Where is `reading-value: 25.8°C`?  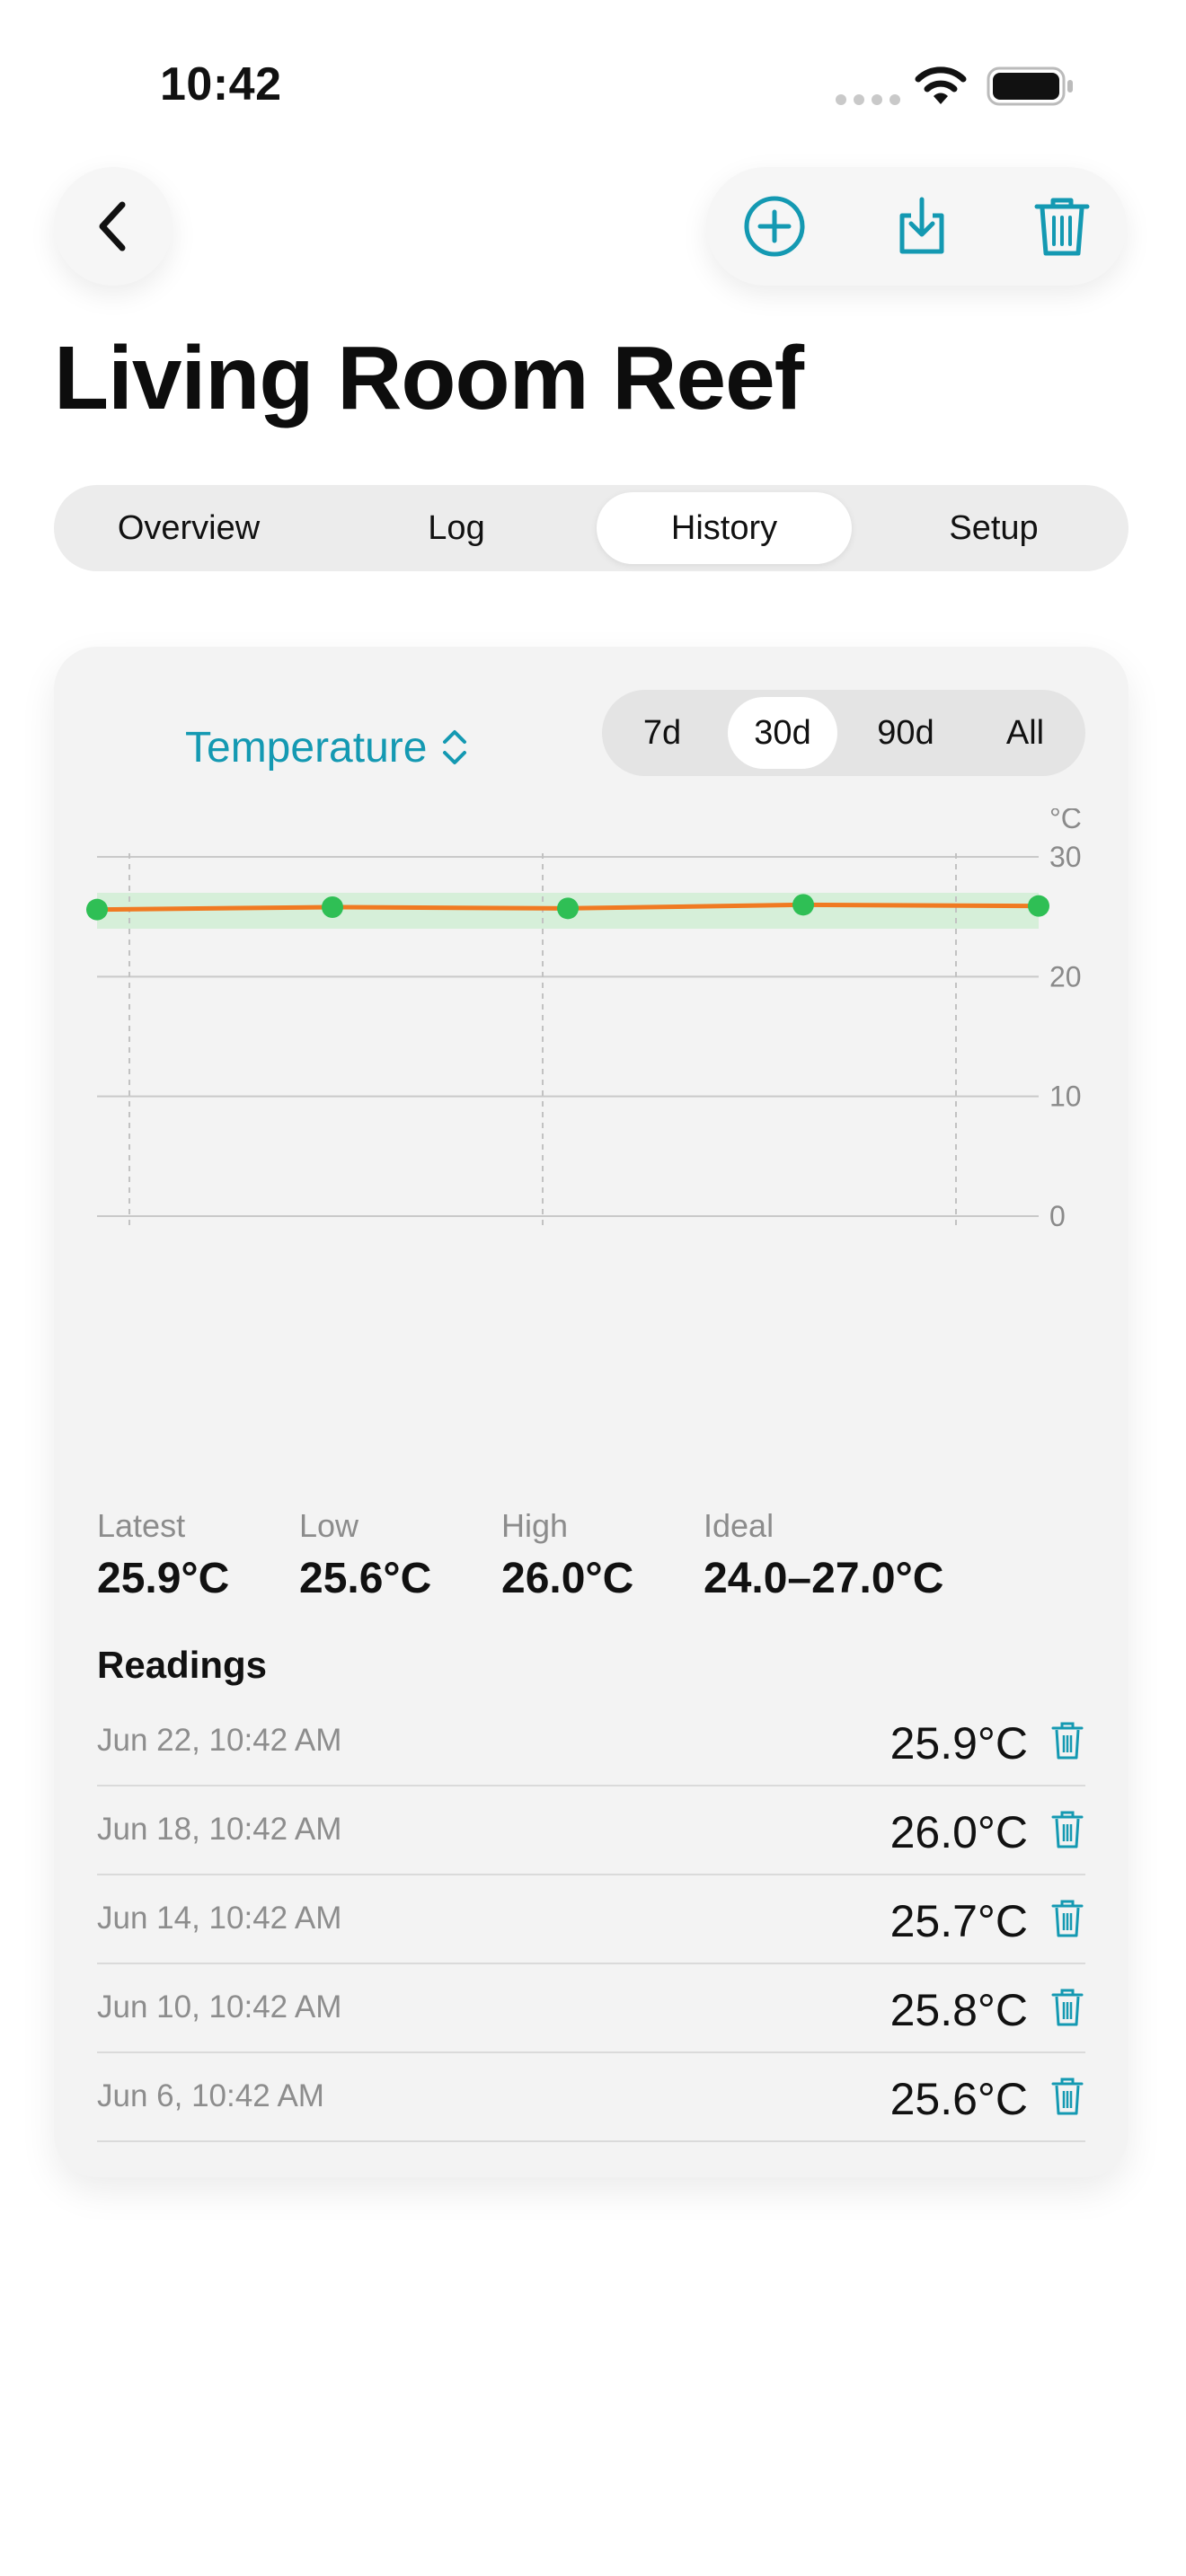 reading-value: 25.8°C is located at coordinates (959, 2010).